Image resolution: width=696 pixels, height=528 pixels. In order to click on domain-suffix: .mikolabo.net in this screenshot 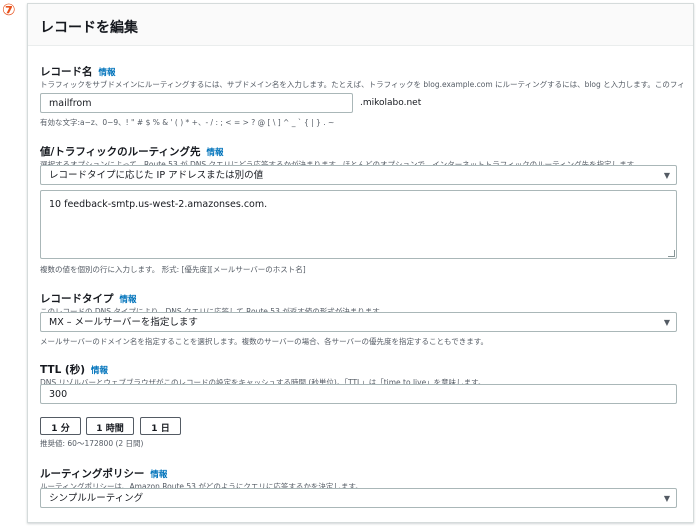, I will do `click(391, 103)`.